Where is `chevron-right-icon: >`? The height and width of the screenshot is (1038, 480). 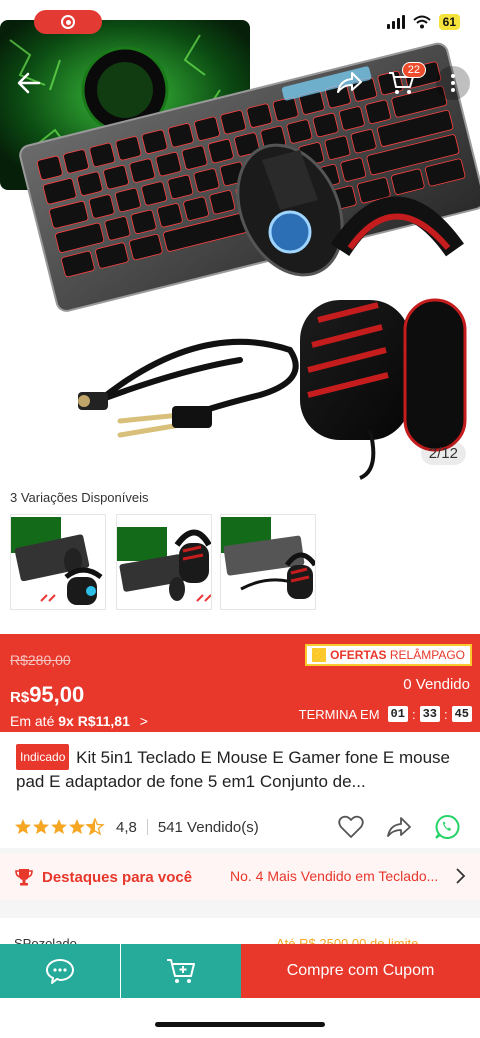
chevron-right-icon: > is located at coordinates (143, 721).